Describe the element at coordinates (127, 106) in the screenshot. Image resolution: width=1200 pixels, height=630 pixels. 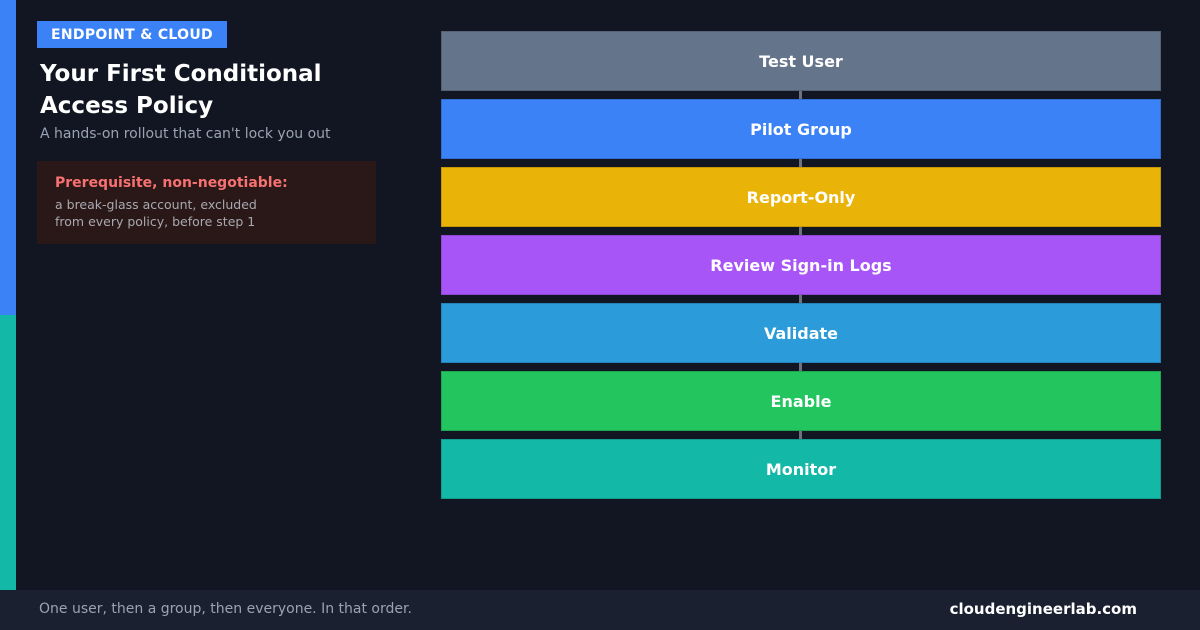
I see `title-line-2: Access Policy` at that location.